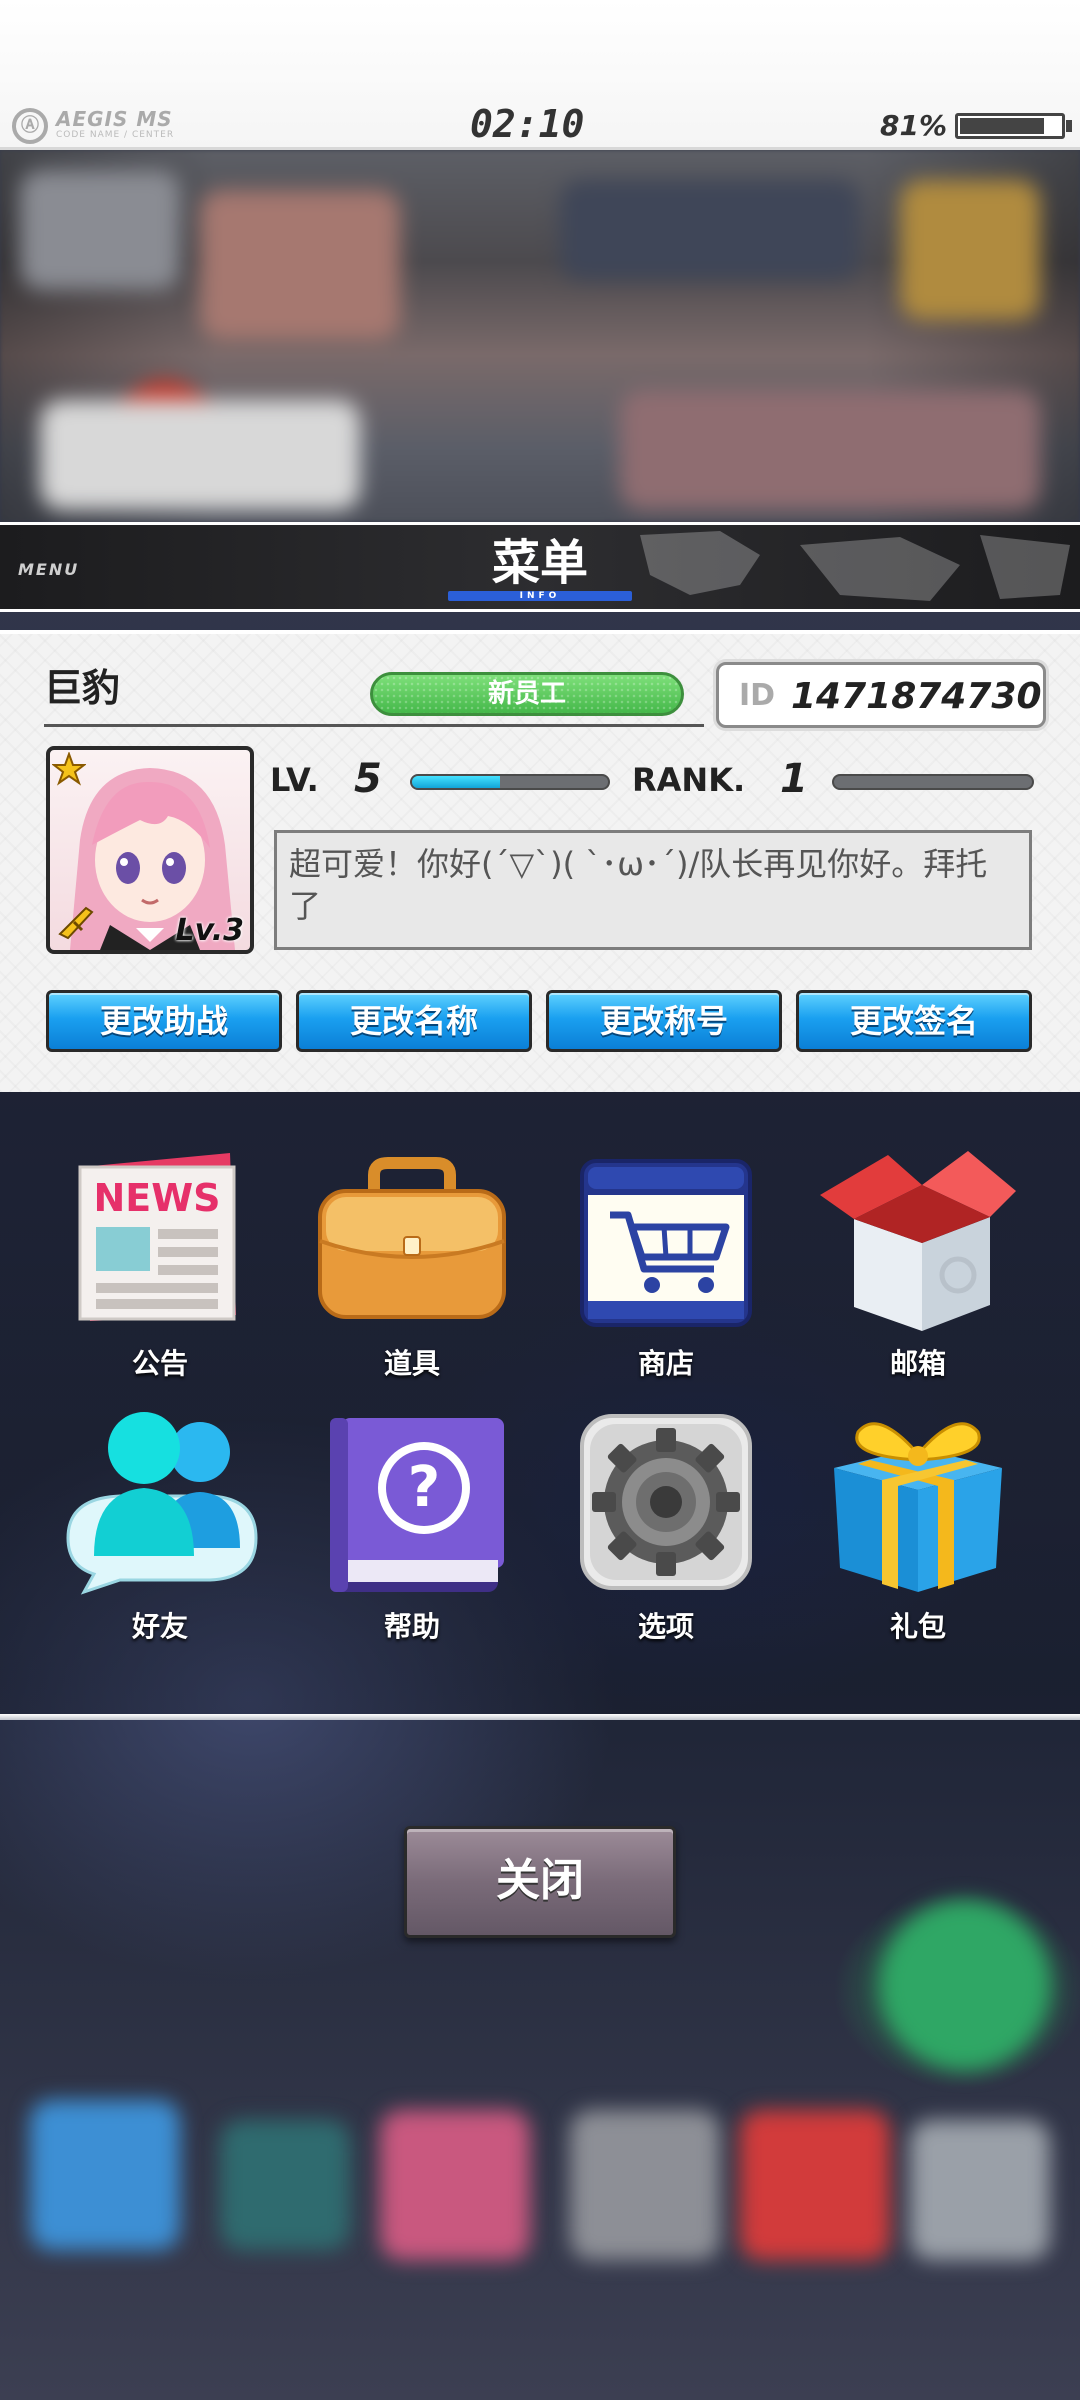 Image resolution: width=1080 pixels, height=2400 pixels. I want to click on grid-divider, so click(540, 1717).